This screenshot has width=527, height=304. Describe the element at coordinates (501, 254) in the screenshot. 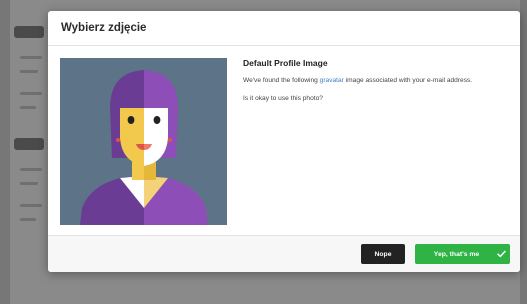

I see `check-icon` at that location.